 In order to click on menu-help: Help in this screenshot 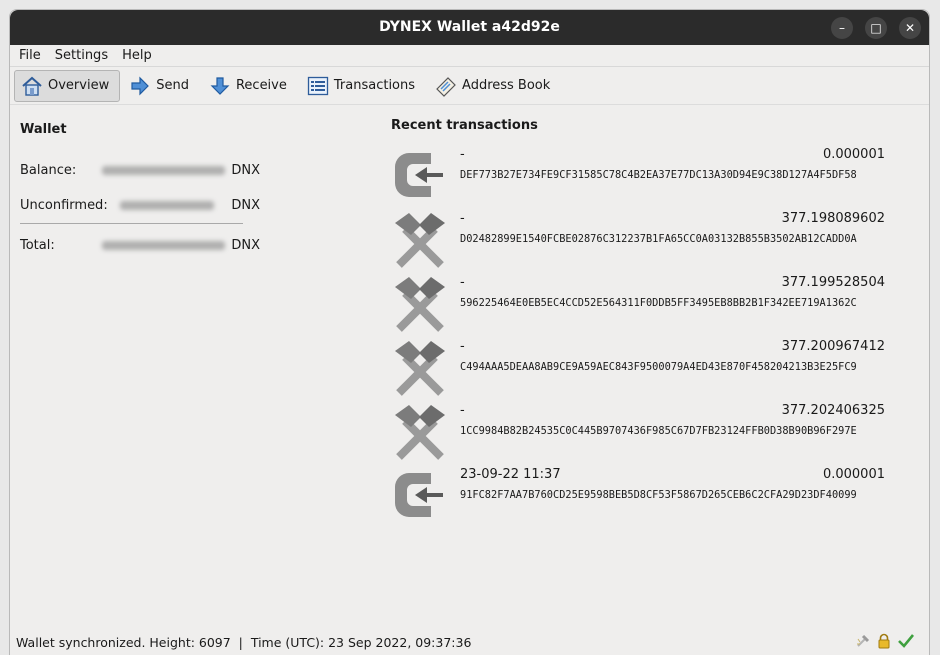, I will do `click(137, 55)`.